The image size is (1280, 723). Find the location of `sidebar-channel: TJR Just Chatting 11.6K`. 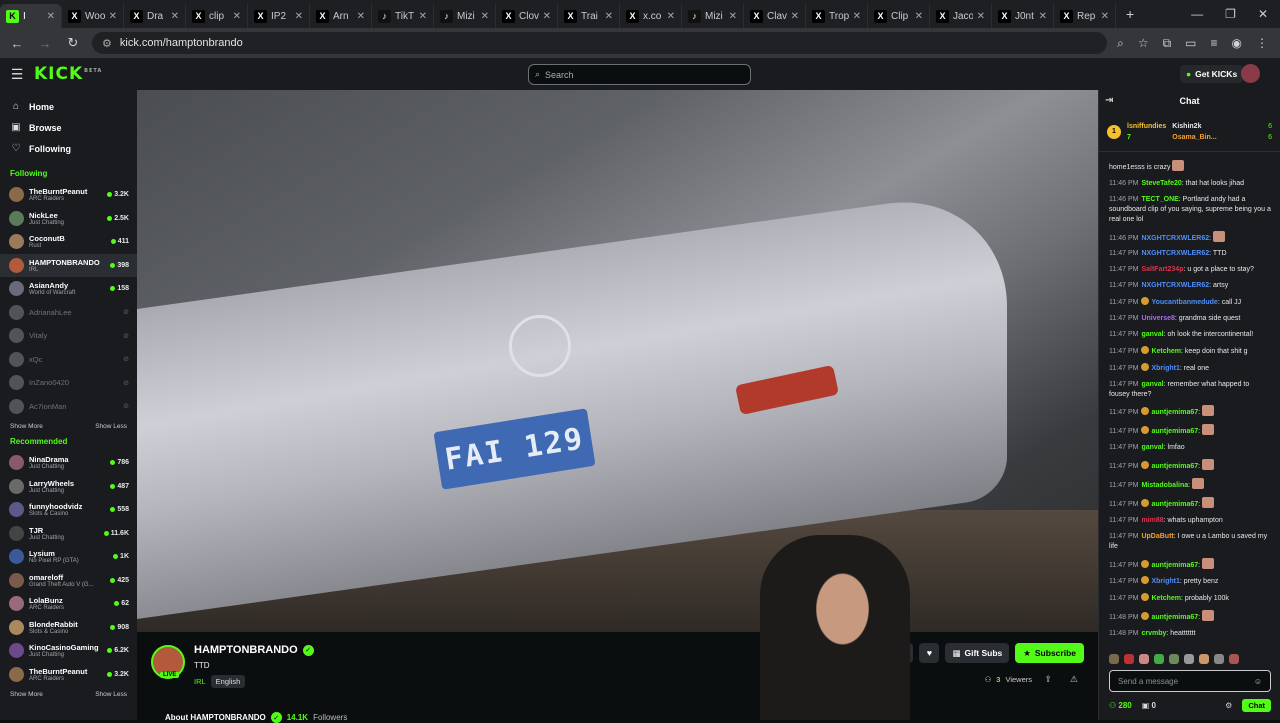

sidebar-channel: TJR Just Chatting 11.6K is located at coordinates (68, 534).